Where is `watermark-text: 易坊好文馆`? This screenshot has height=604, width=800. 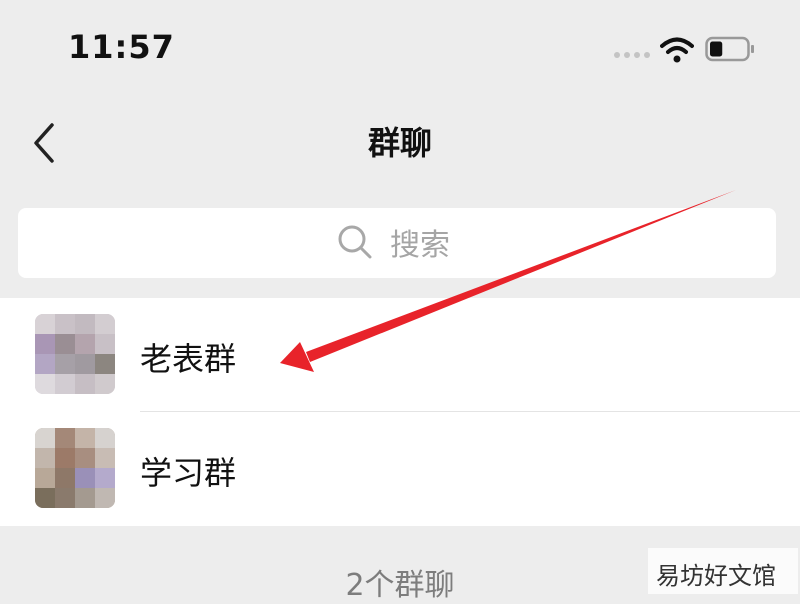 watermark-text: 易坊好文馆 is located at coordinates (716, 576).